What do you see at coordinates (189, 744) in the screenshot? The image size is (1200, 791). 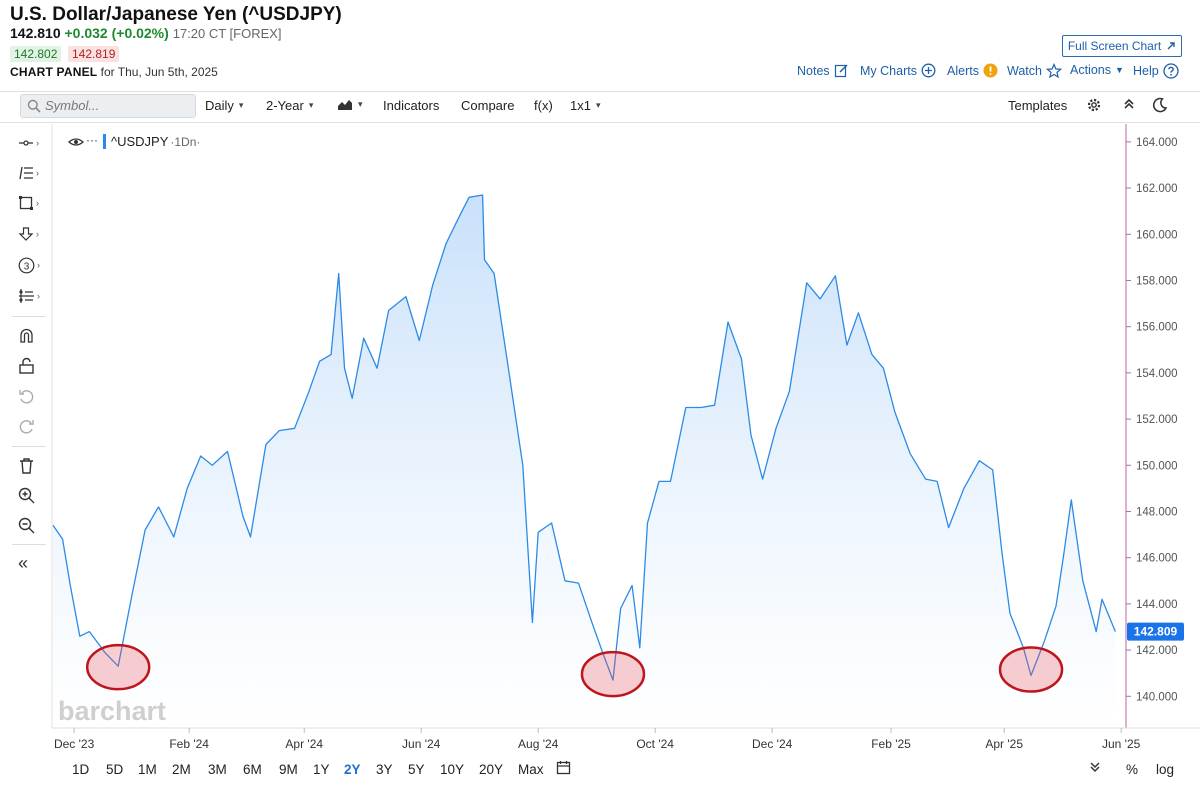 I see `x-tick-label: Feb '24` at bounding box center [189, 744].